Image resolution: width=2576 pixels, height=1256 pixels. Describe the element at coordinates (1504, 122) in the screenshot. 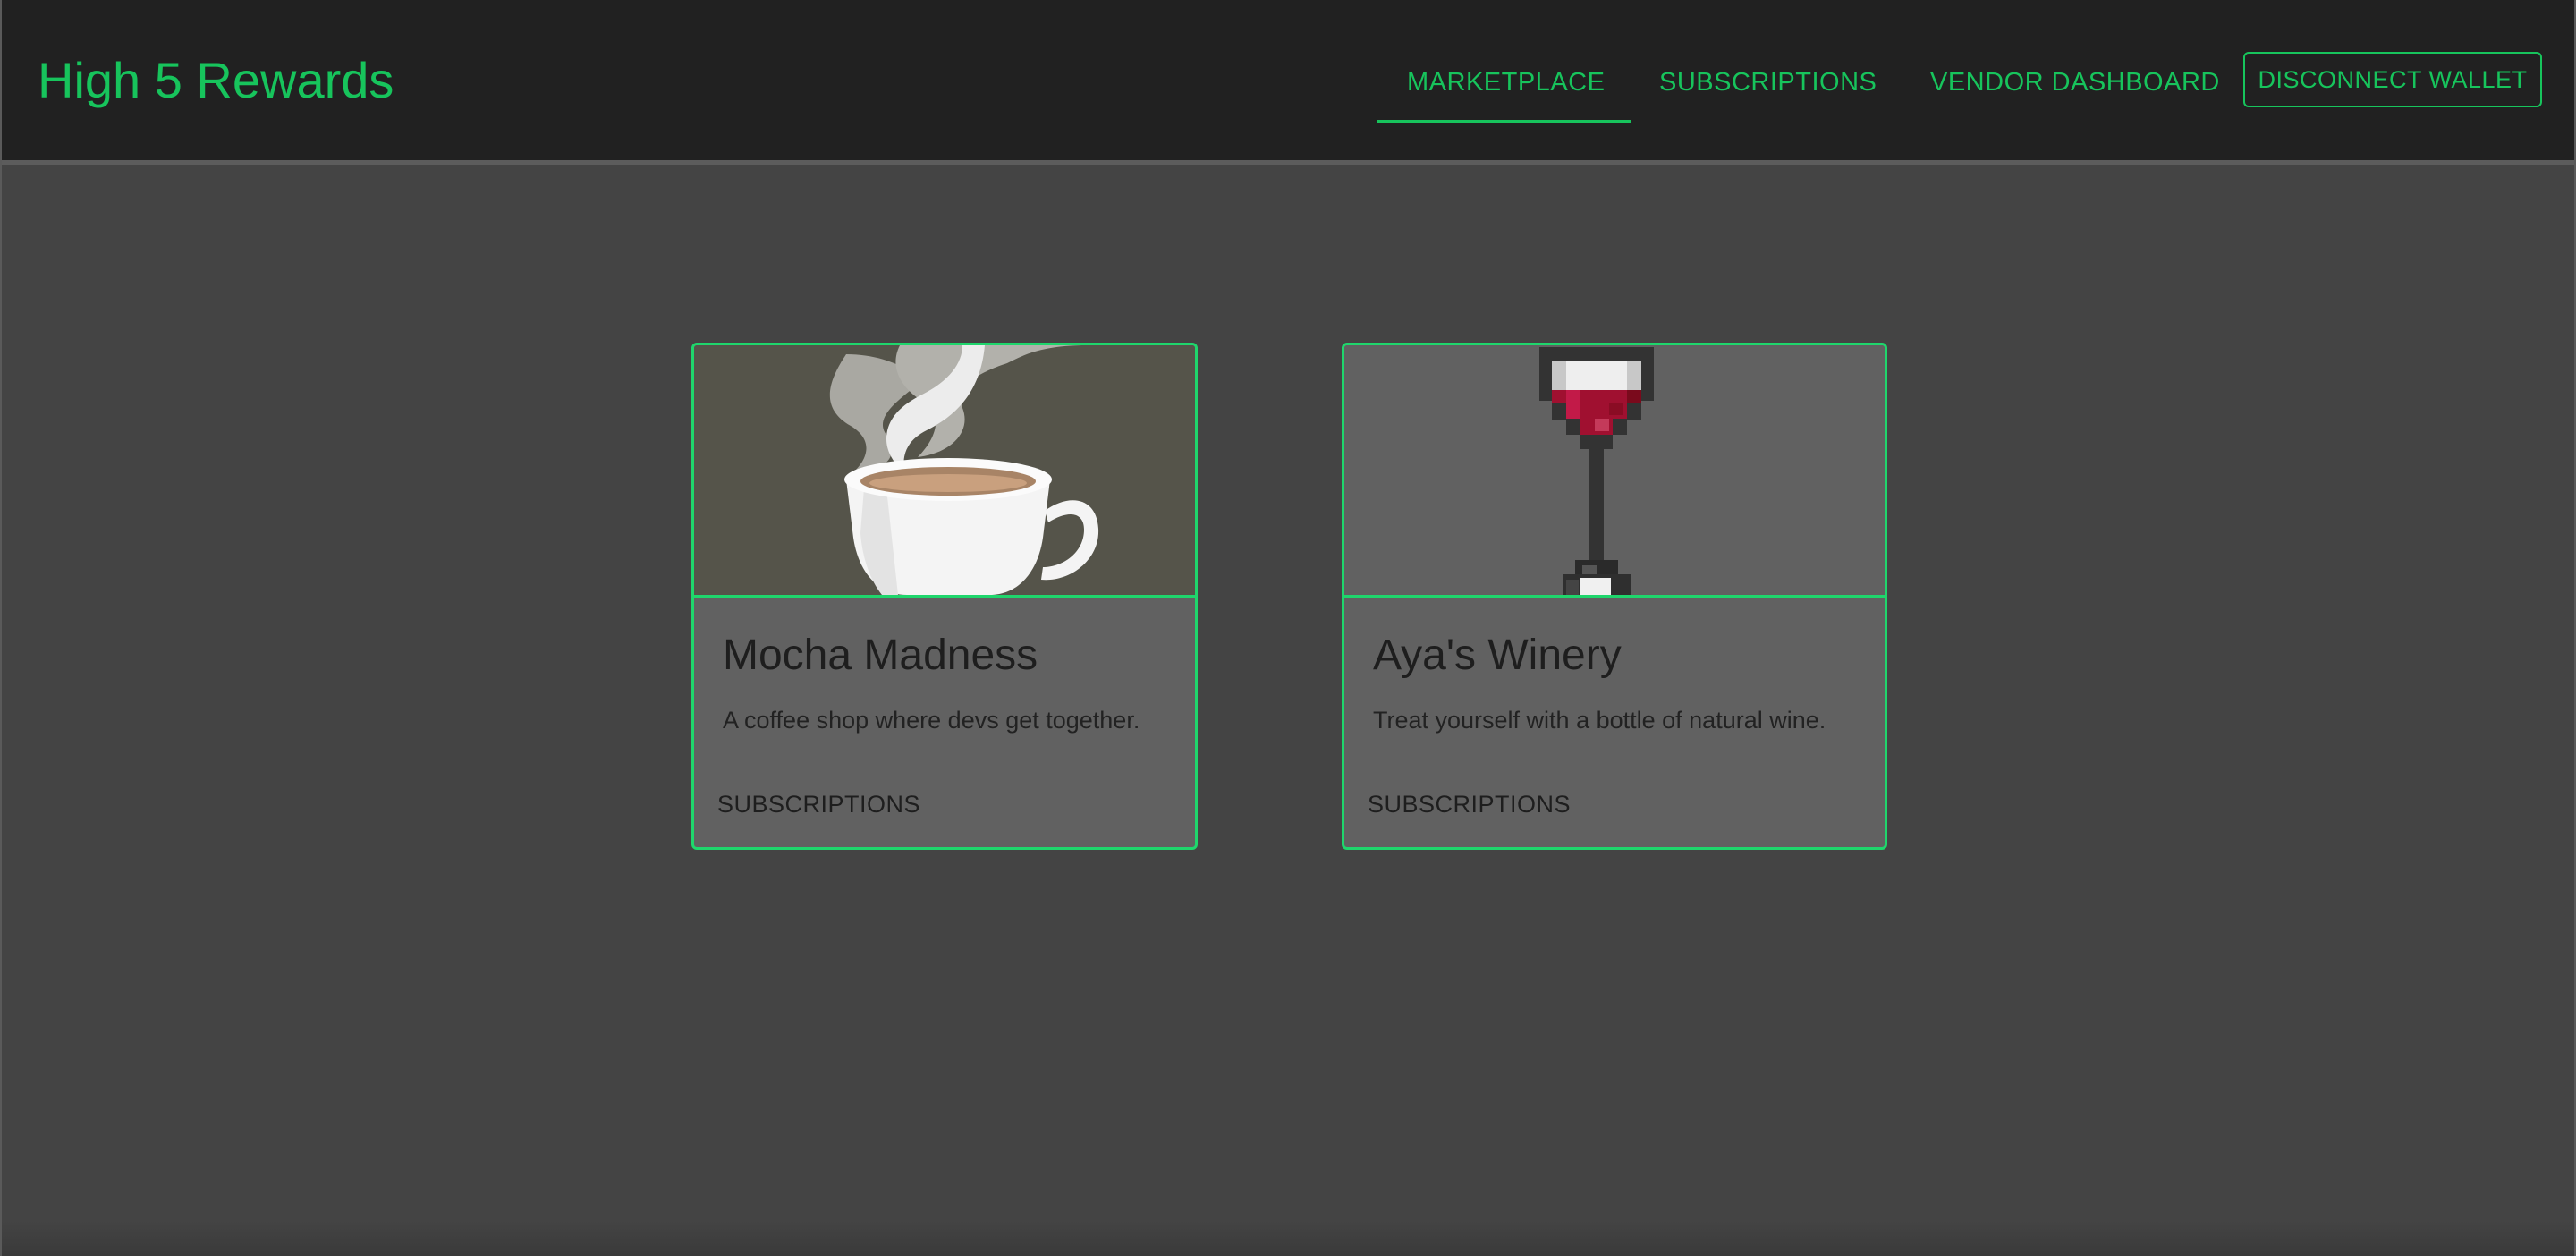

I see `active-tab-indicator` at that location.